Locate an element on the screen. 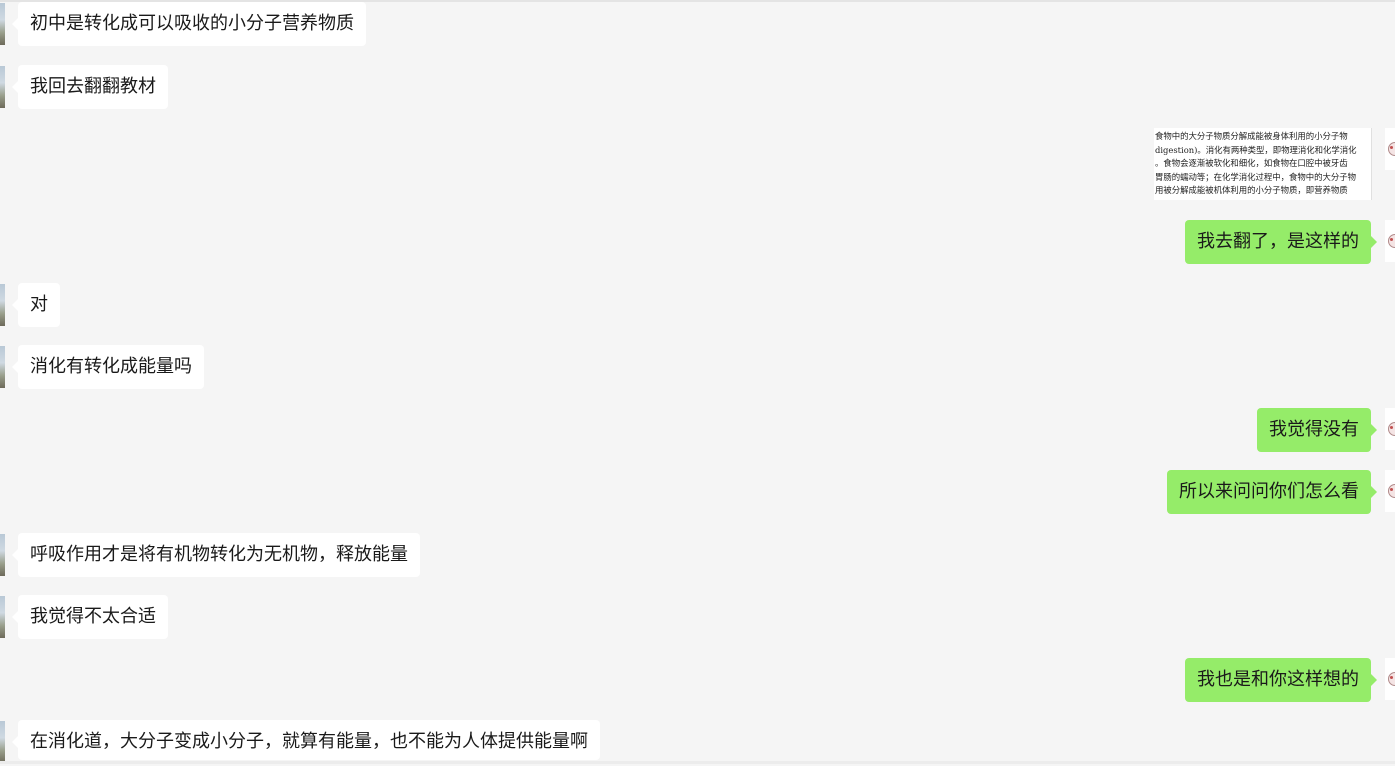  message-bubble: 我觉得没有 is located at coordinates (1317, 430).